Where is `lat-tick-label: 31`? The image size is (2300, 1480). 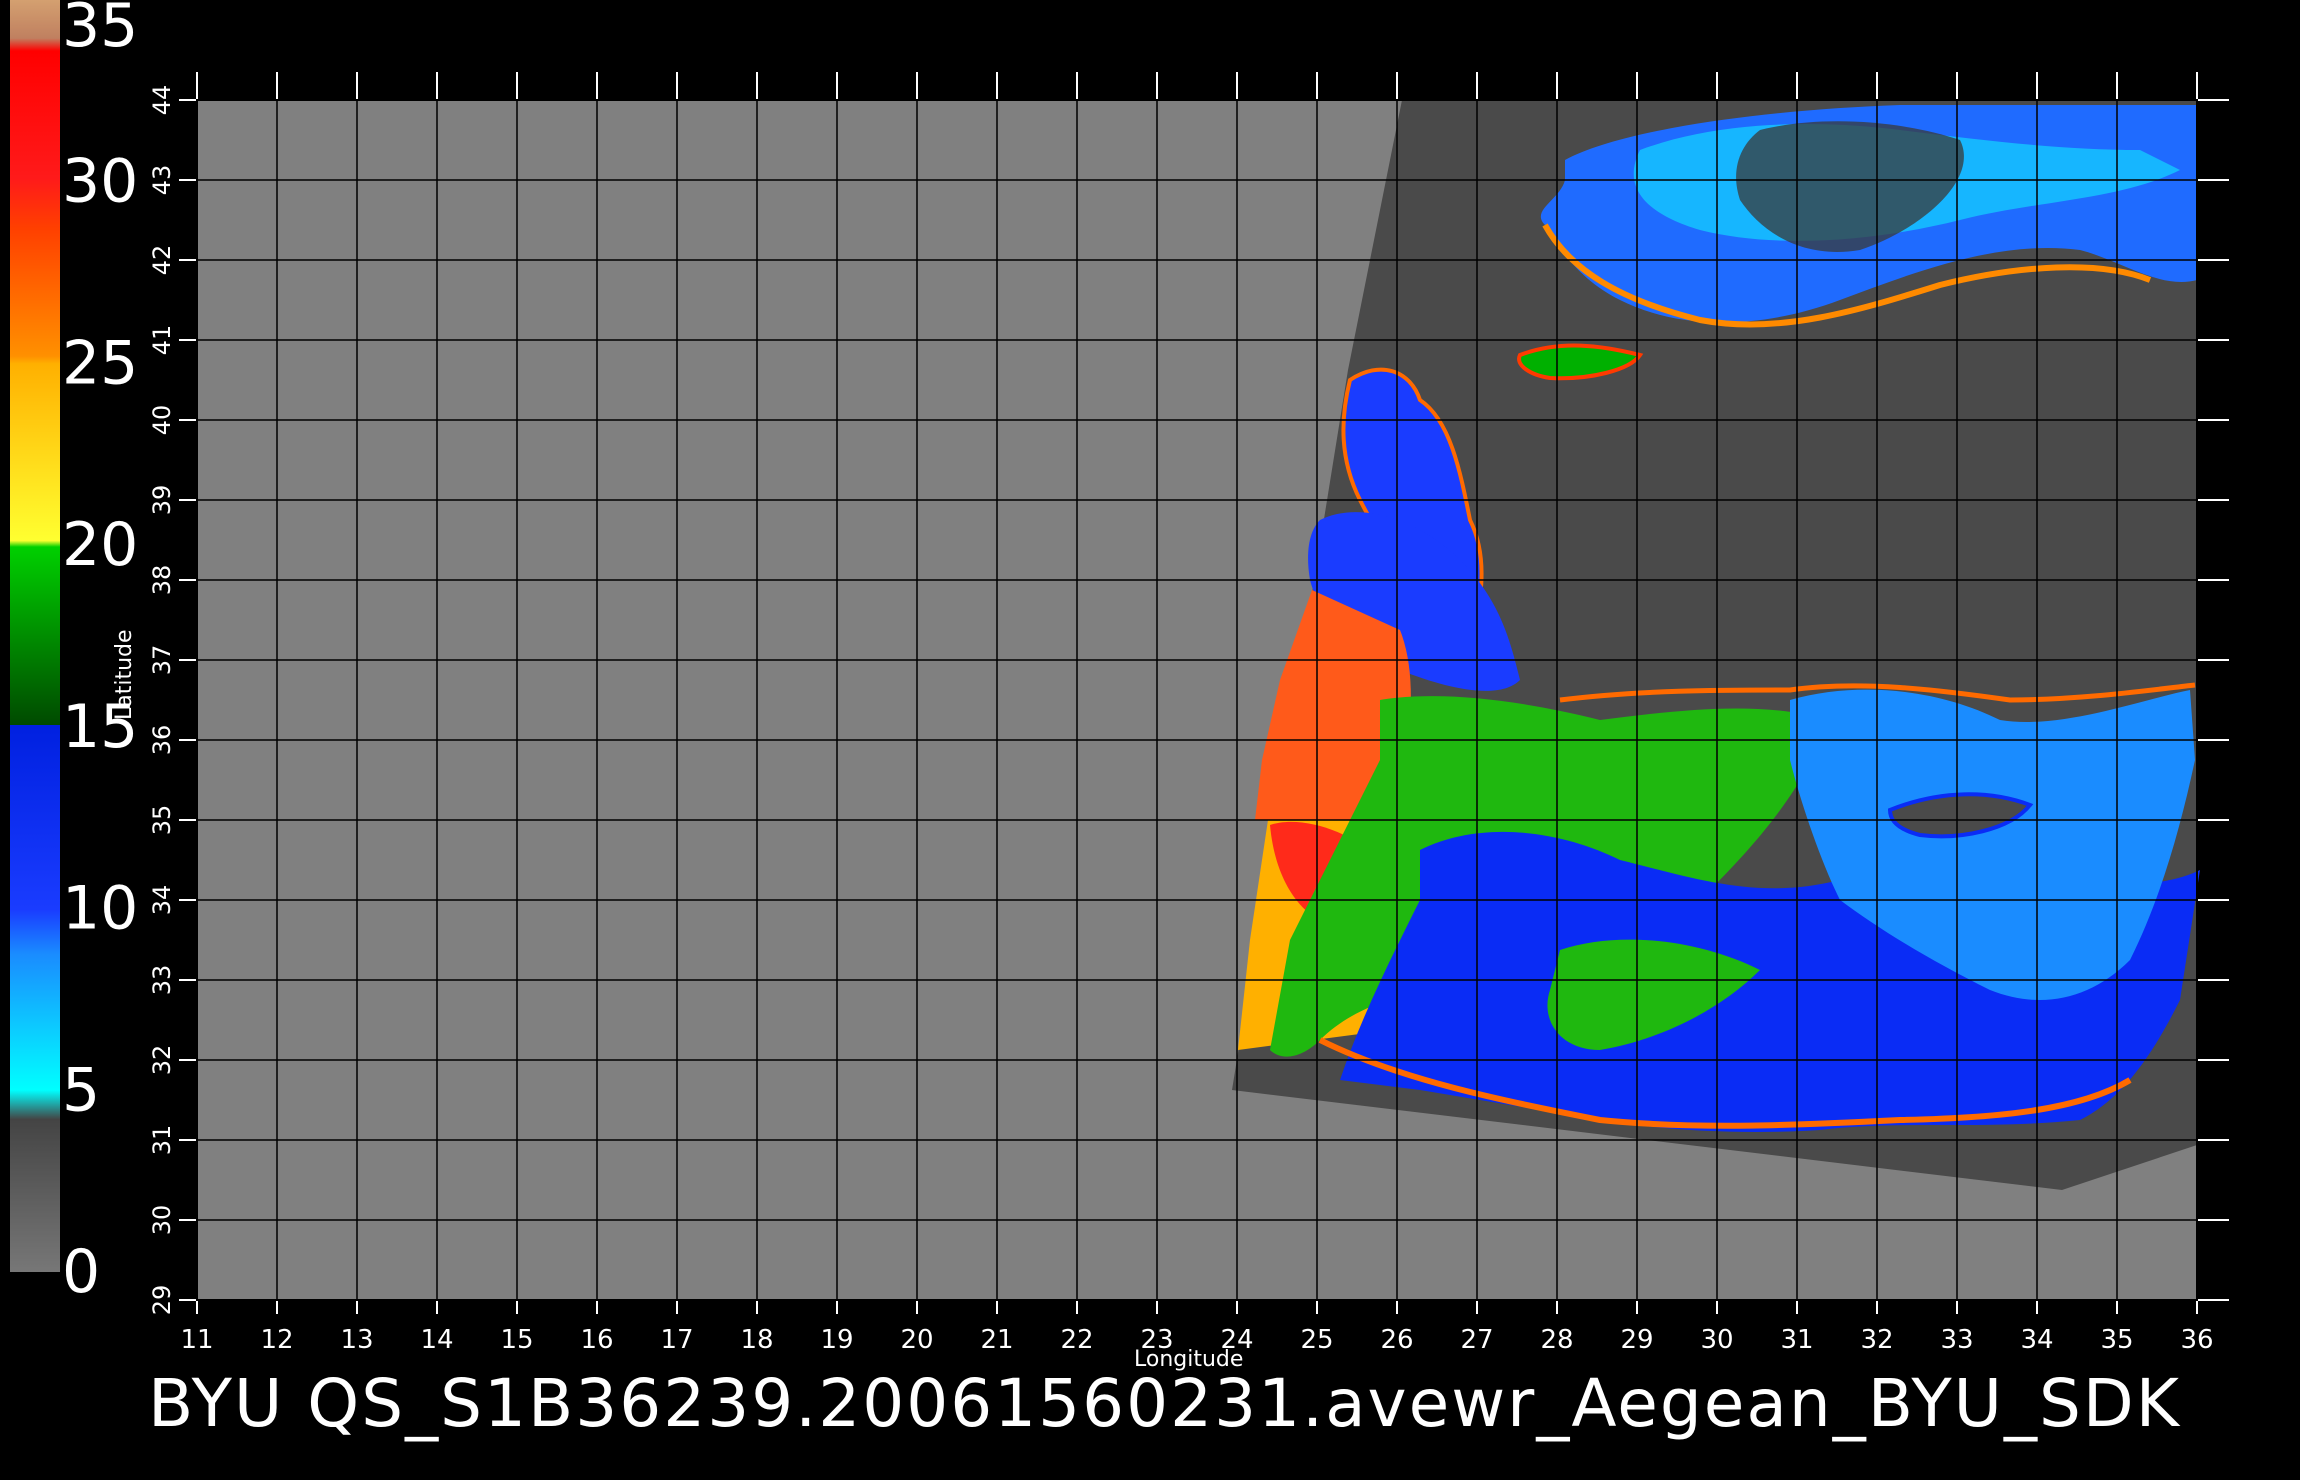
lat-tick-label: 31 is located at coordinates (162, 1140).